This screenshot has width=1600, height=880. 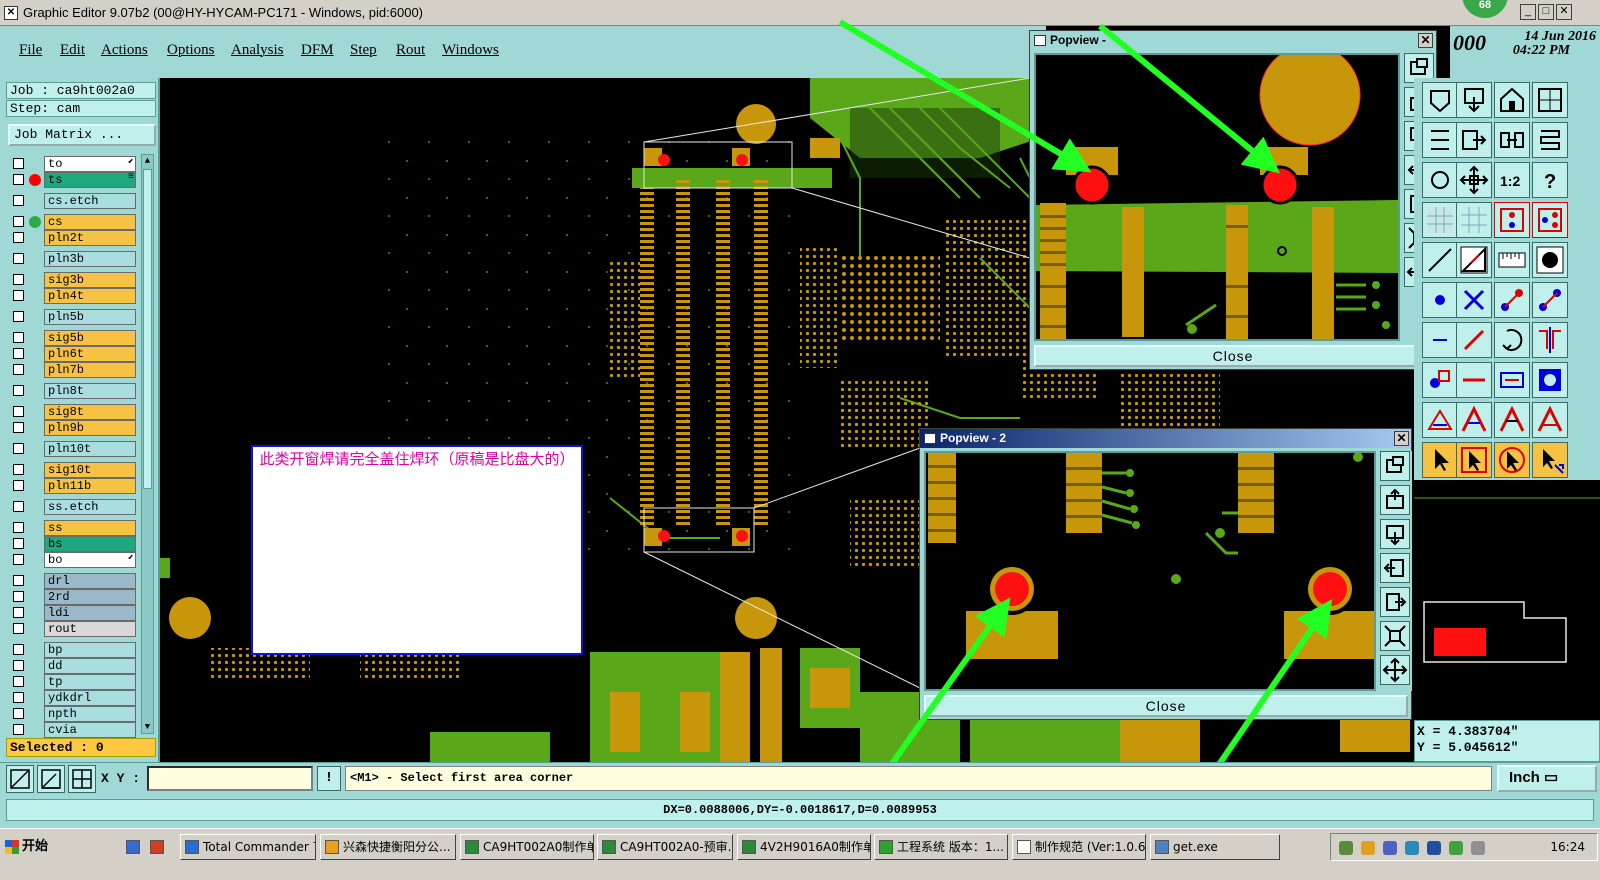 I want to click on swap-icon, so click(x=1512, y=140).